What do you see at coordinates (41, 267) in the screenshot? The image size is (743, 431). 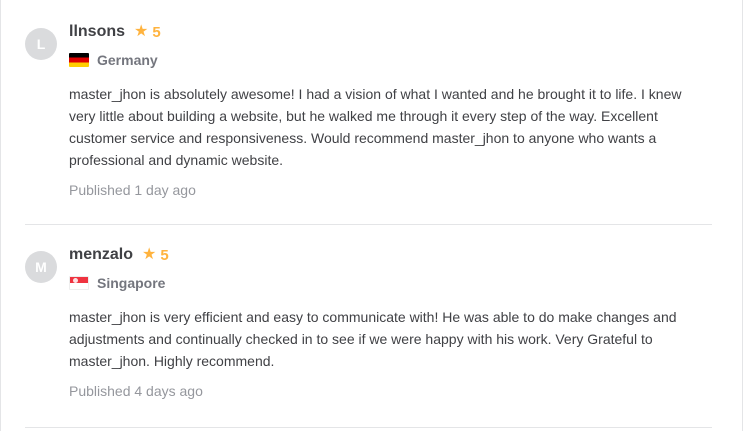 I see `avatar: M` at bounding box center [41, 267].